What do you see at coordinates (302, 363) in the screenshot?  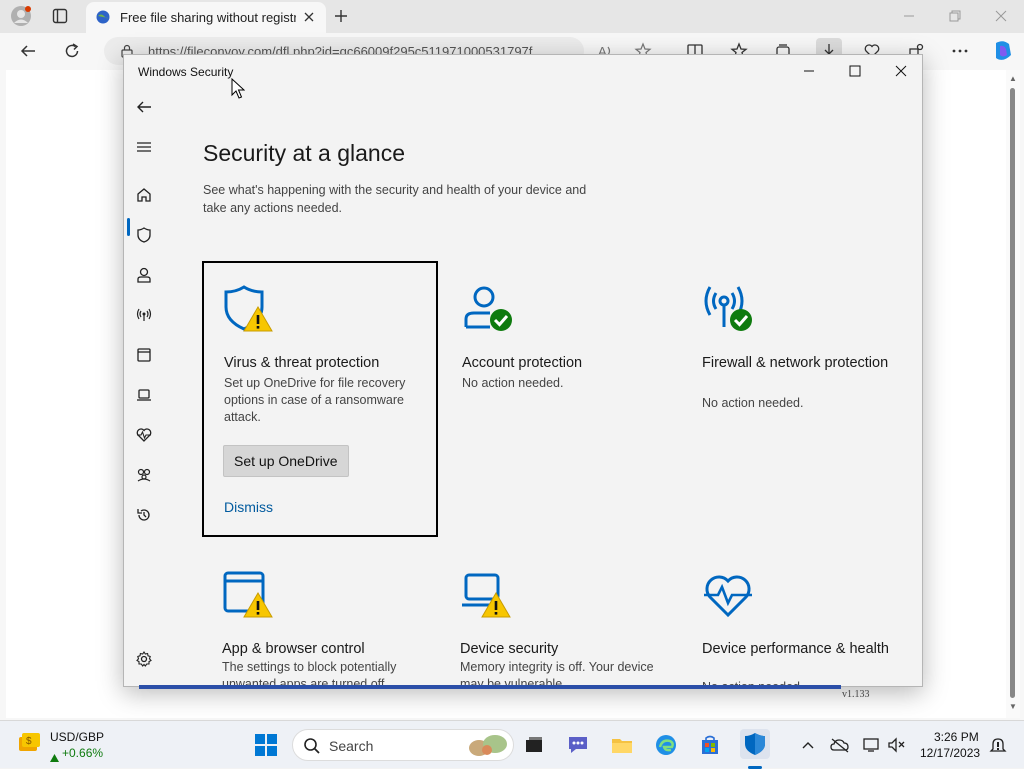 I see `card-title: Virus & threat protection` at bounding box center [302, 363].